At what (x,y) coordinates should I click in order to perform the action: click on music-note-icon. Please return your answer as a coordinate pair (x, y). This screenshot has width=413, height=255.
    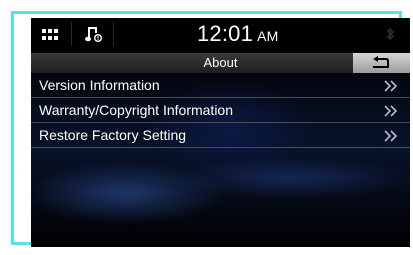
    Looking at the image, I should click on (94, 34).